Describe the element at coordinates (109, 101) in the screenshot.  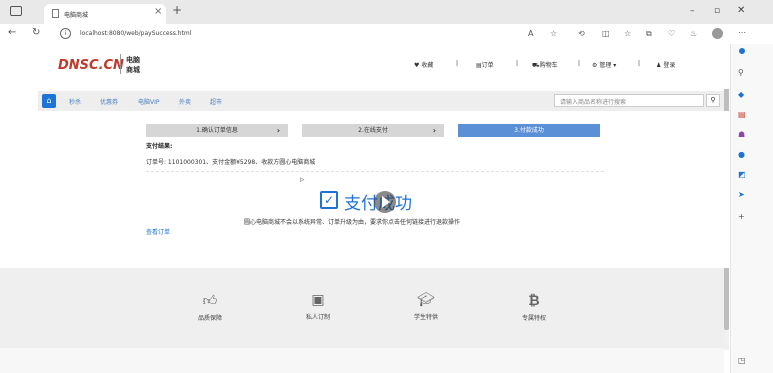
I see `nav-item-coupon: 优惠券` at that location.